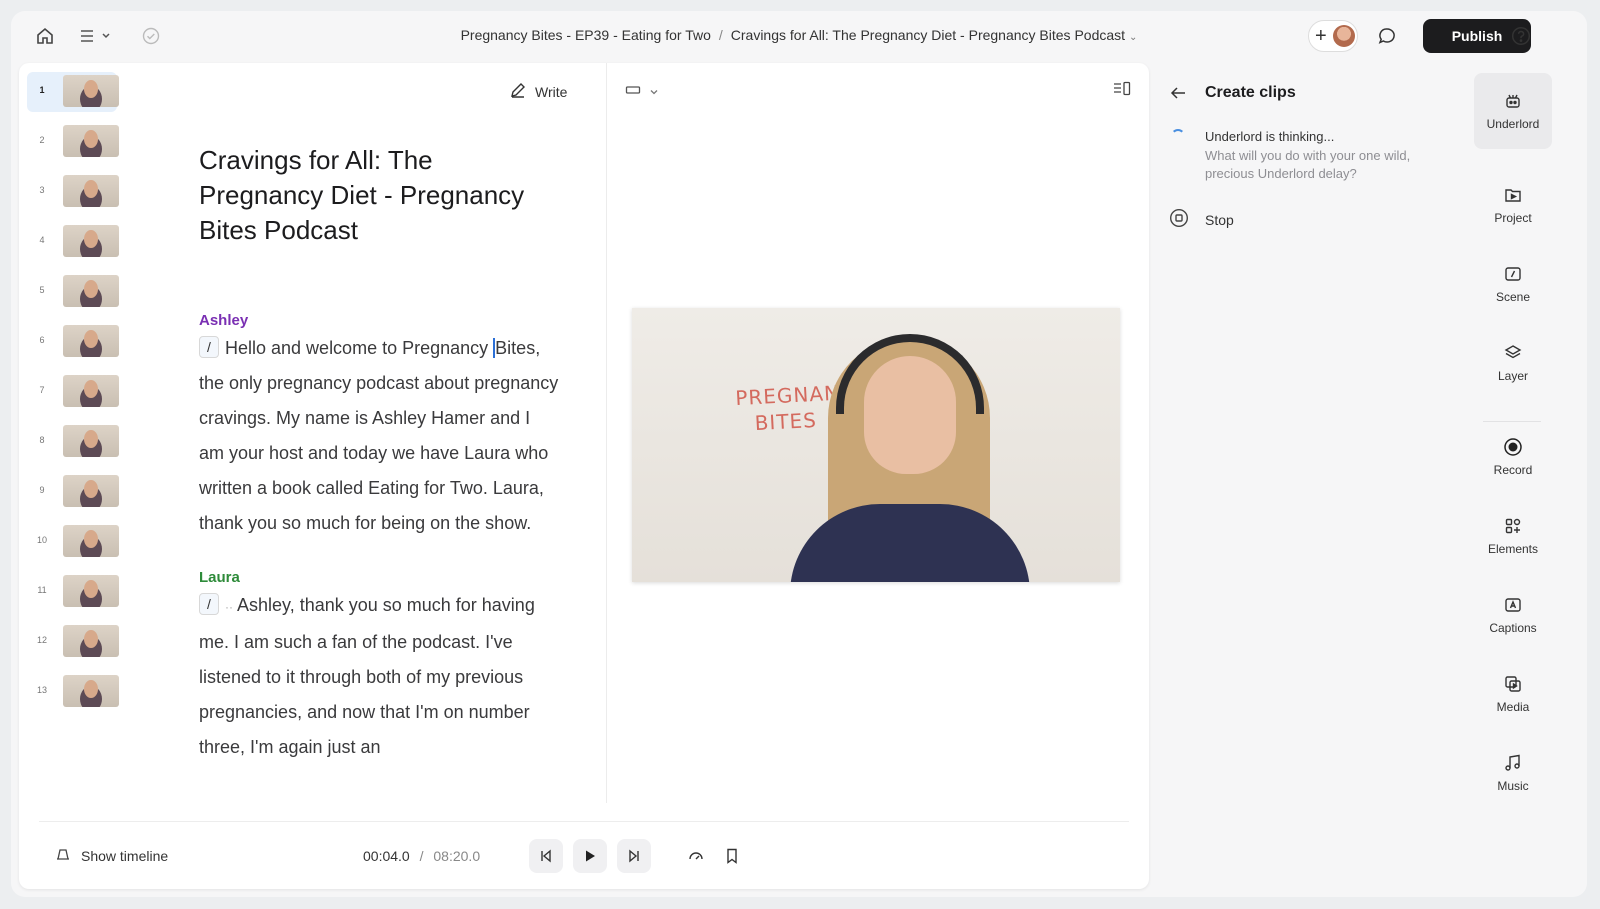 The width and height of the screenshot is (1600, 909). What do you see at coordinates (42, 340) in the screenshot?
I see `scene-number: 6` at bounding box center [42, 340].